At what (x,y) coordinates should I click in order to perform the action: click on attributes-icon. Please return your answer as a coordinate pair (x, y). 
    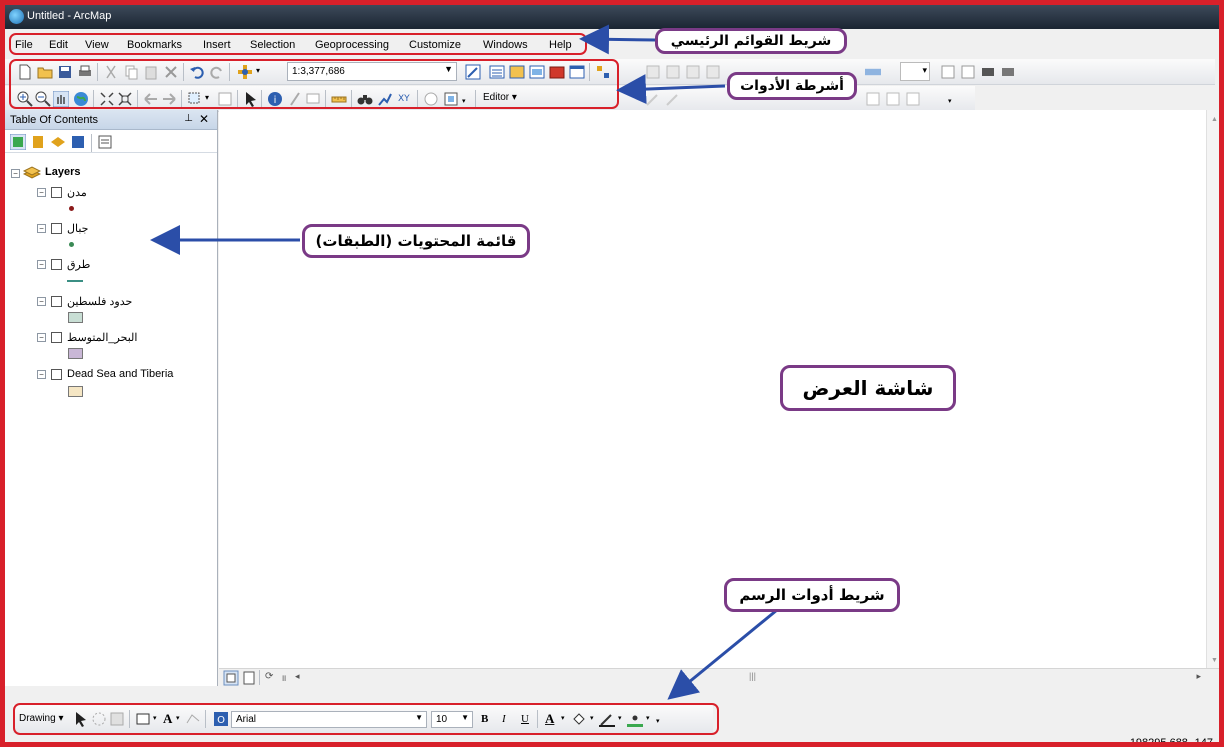
    Looking at the image, I should click on (873, 99).